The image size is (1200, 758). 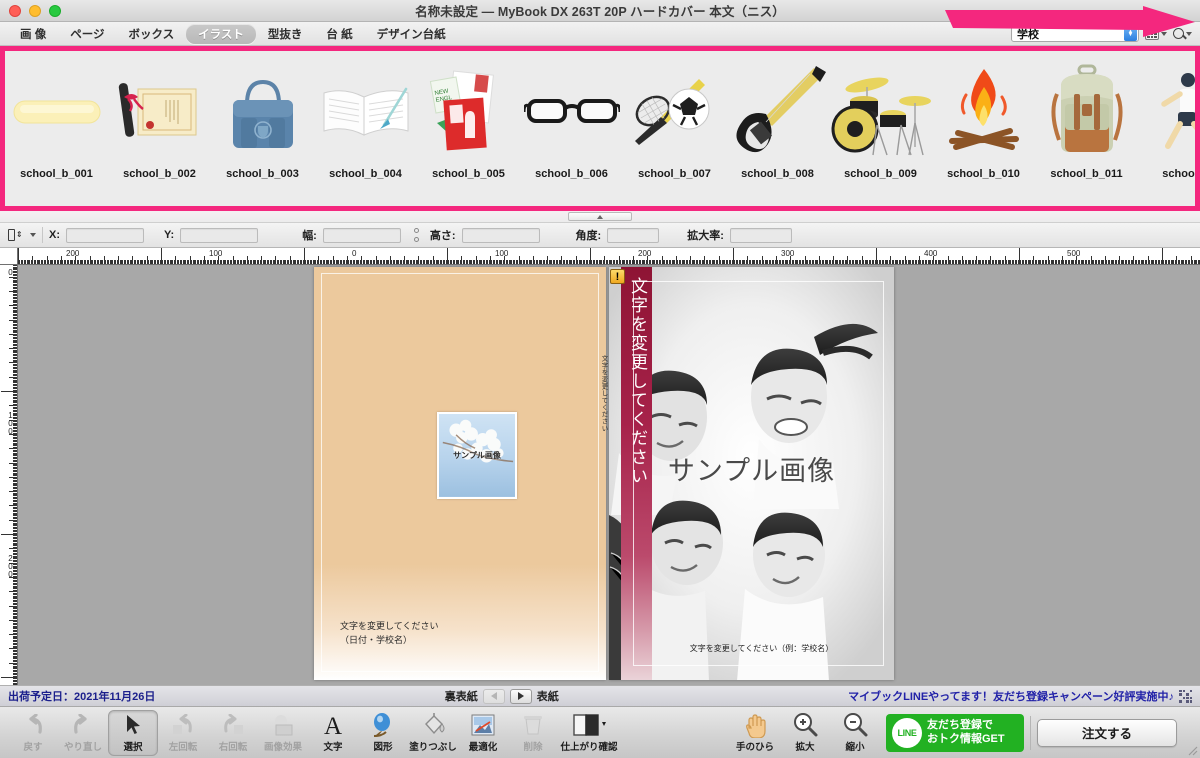 I want to click on stepper-icon: ▲ ▼, so click(x=1130, y=33).